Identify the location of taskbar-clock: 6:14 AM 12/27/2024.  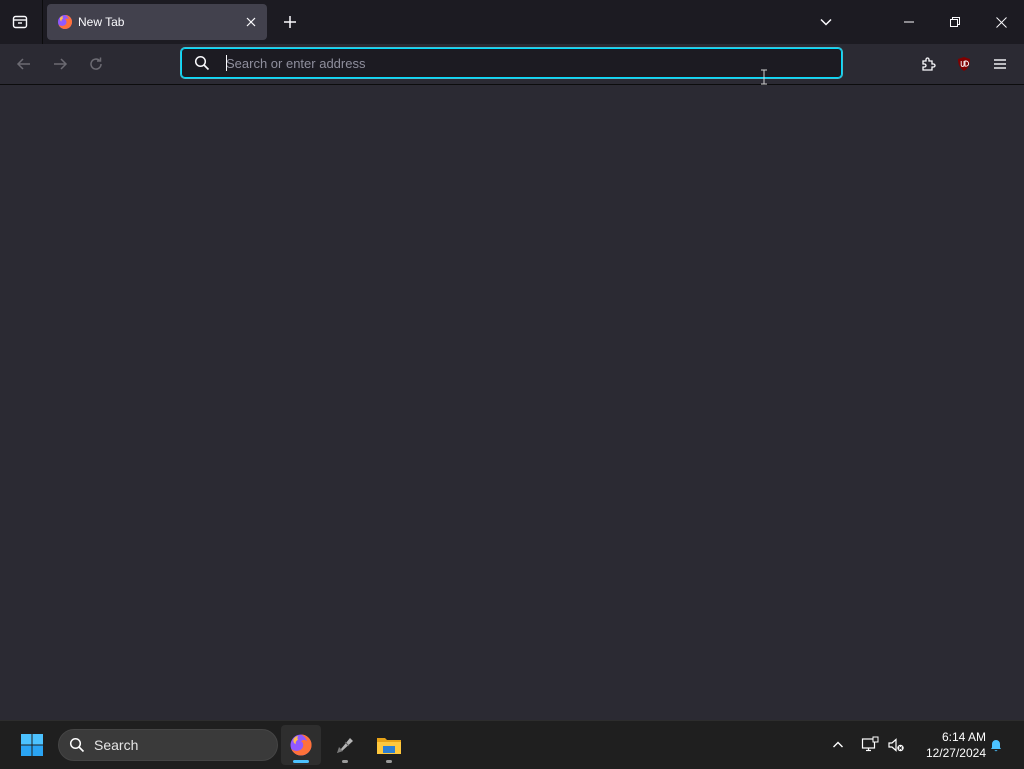
(949, 745).